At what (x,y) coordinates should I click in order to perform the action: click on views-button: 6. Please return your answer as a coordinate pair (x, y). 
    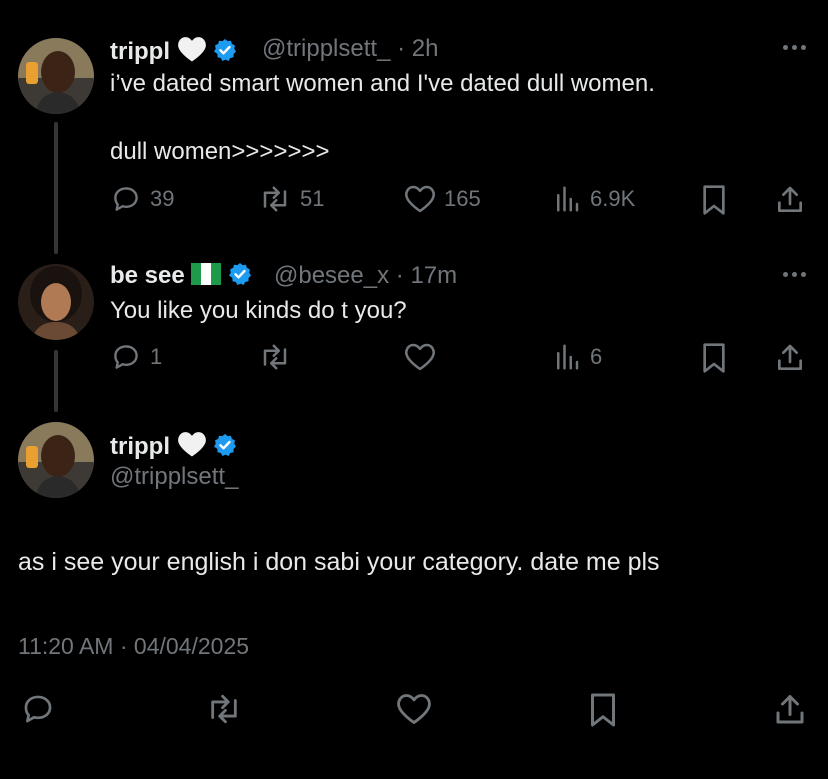
    Looking at the image, I should click on (577, 357).